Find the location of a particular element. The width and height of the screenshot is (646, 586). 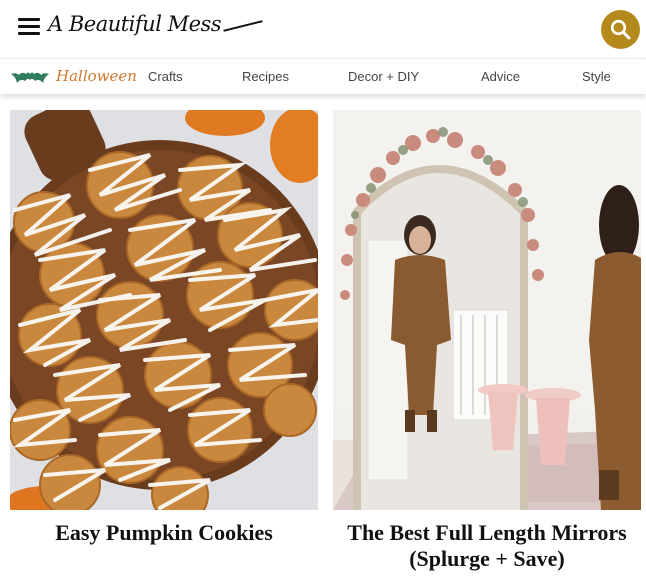

nav-item-style: Style is located at coordinates (596, 76).